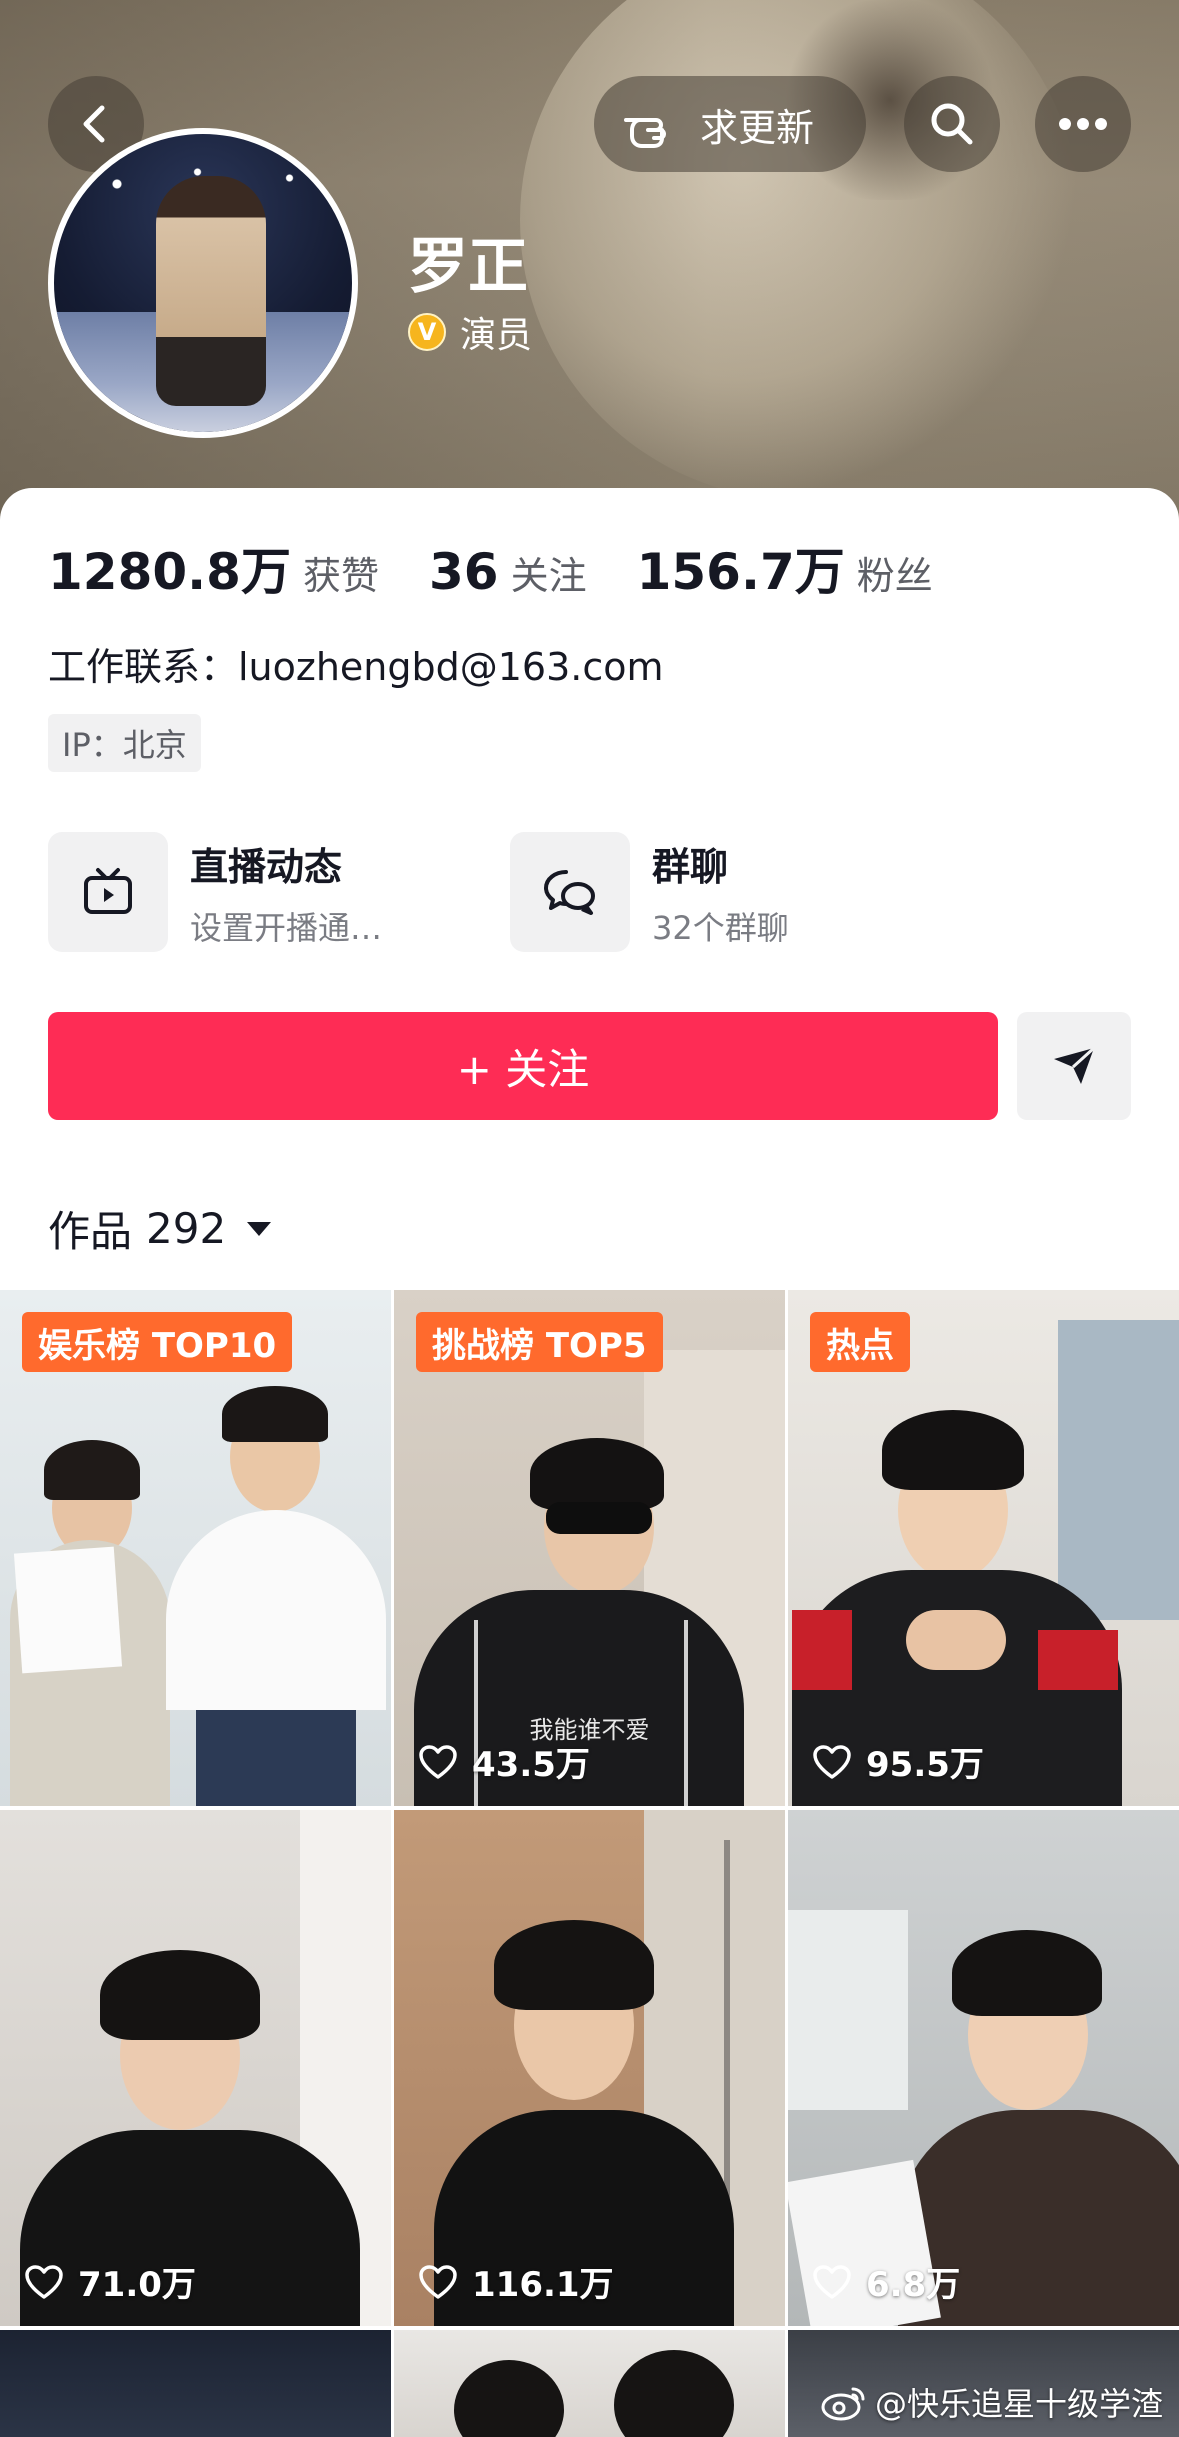 This screenshot has height=2437, width=1179. I want to click on video-thumbnail: 71.0万, so click(195, 2068).